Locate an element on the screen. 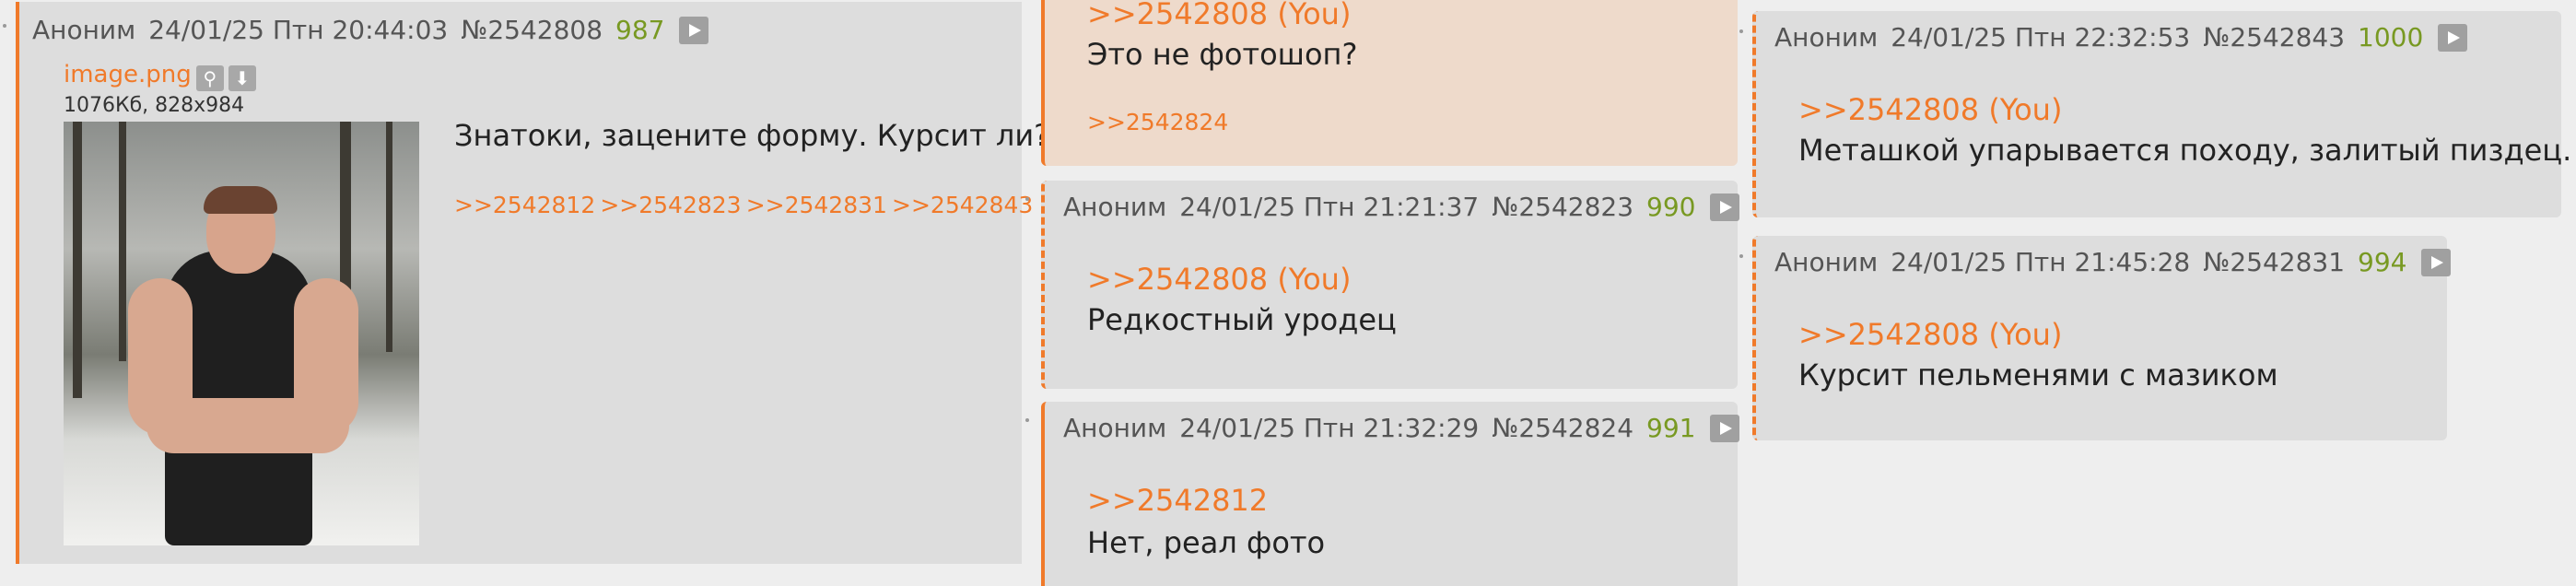 Image resolution: width=2576 pixels, height=586 pixels. reply-links: >>2542812 >>2542823 >>2542831 >>2542843 is located at coordinates (743, 205).